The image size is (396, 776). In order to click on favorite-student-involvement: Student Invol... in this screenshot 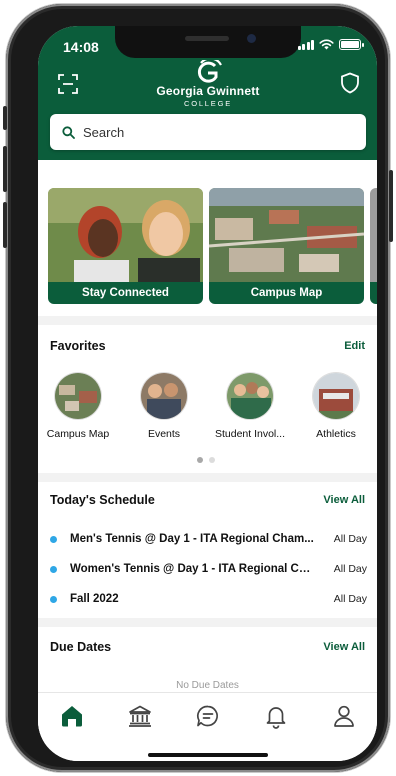, I will do `click(250, 406)`.